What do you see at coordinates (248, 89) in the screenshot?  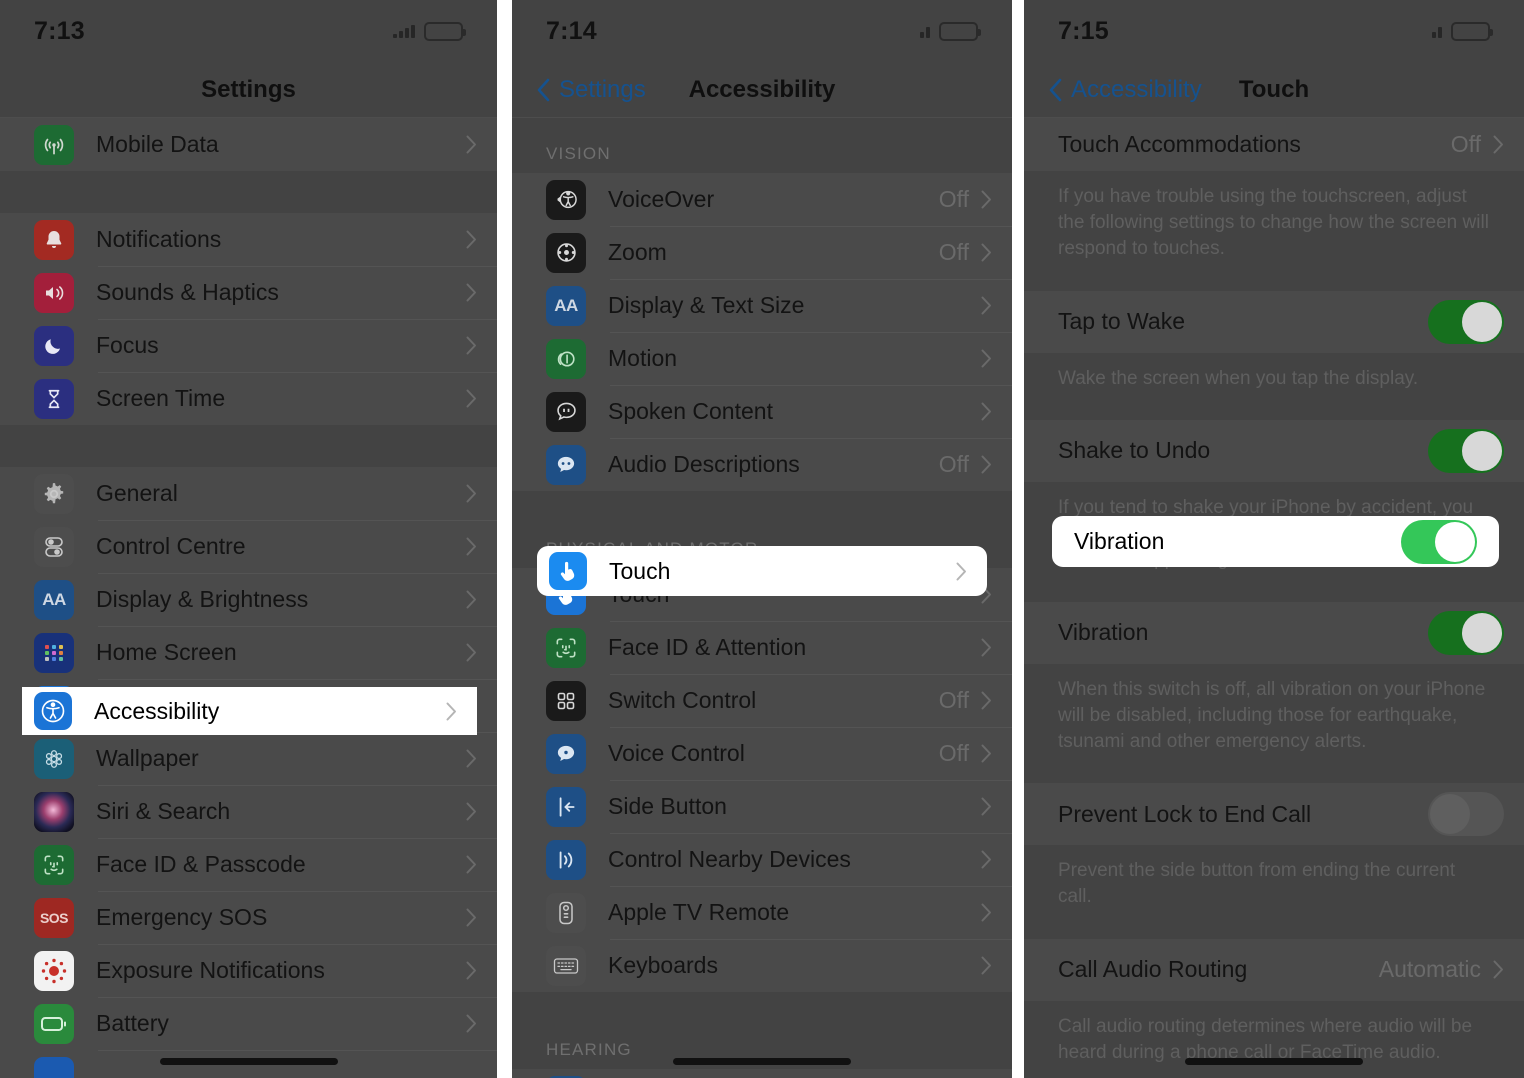 I see `page-title: Settings` at bounding box center [248, 89].